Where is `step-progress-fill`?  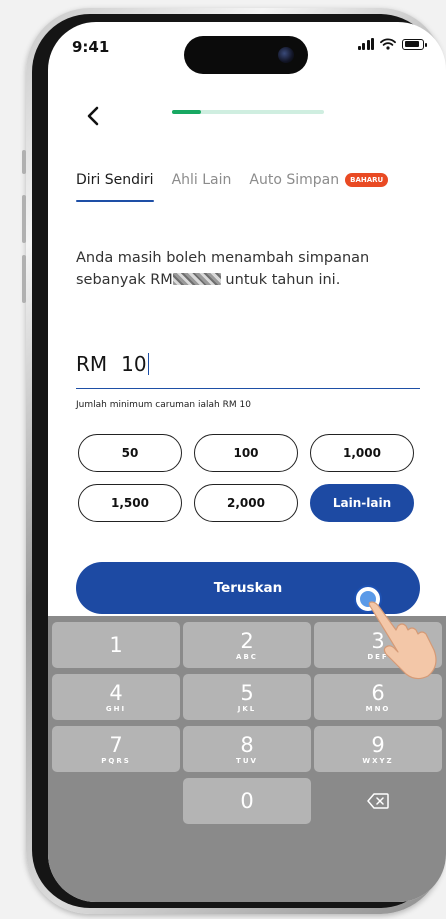
step-progress-fill is located at coordinates (186, 112).